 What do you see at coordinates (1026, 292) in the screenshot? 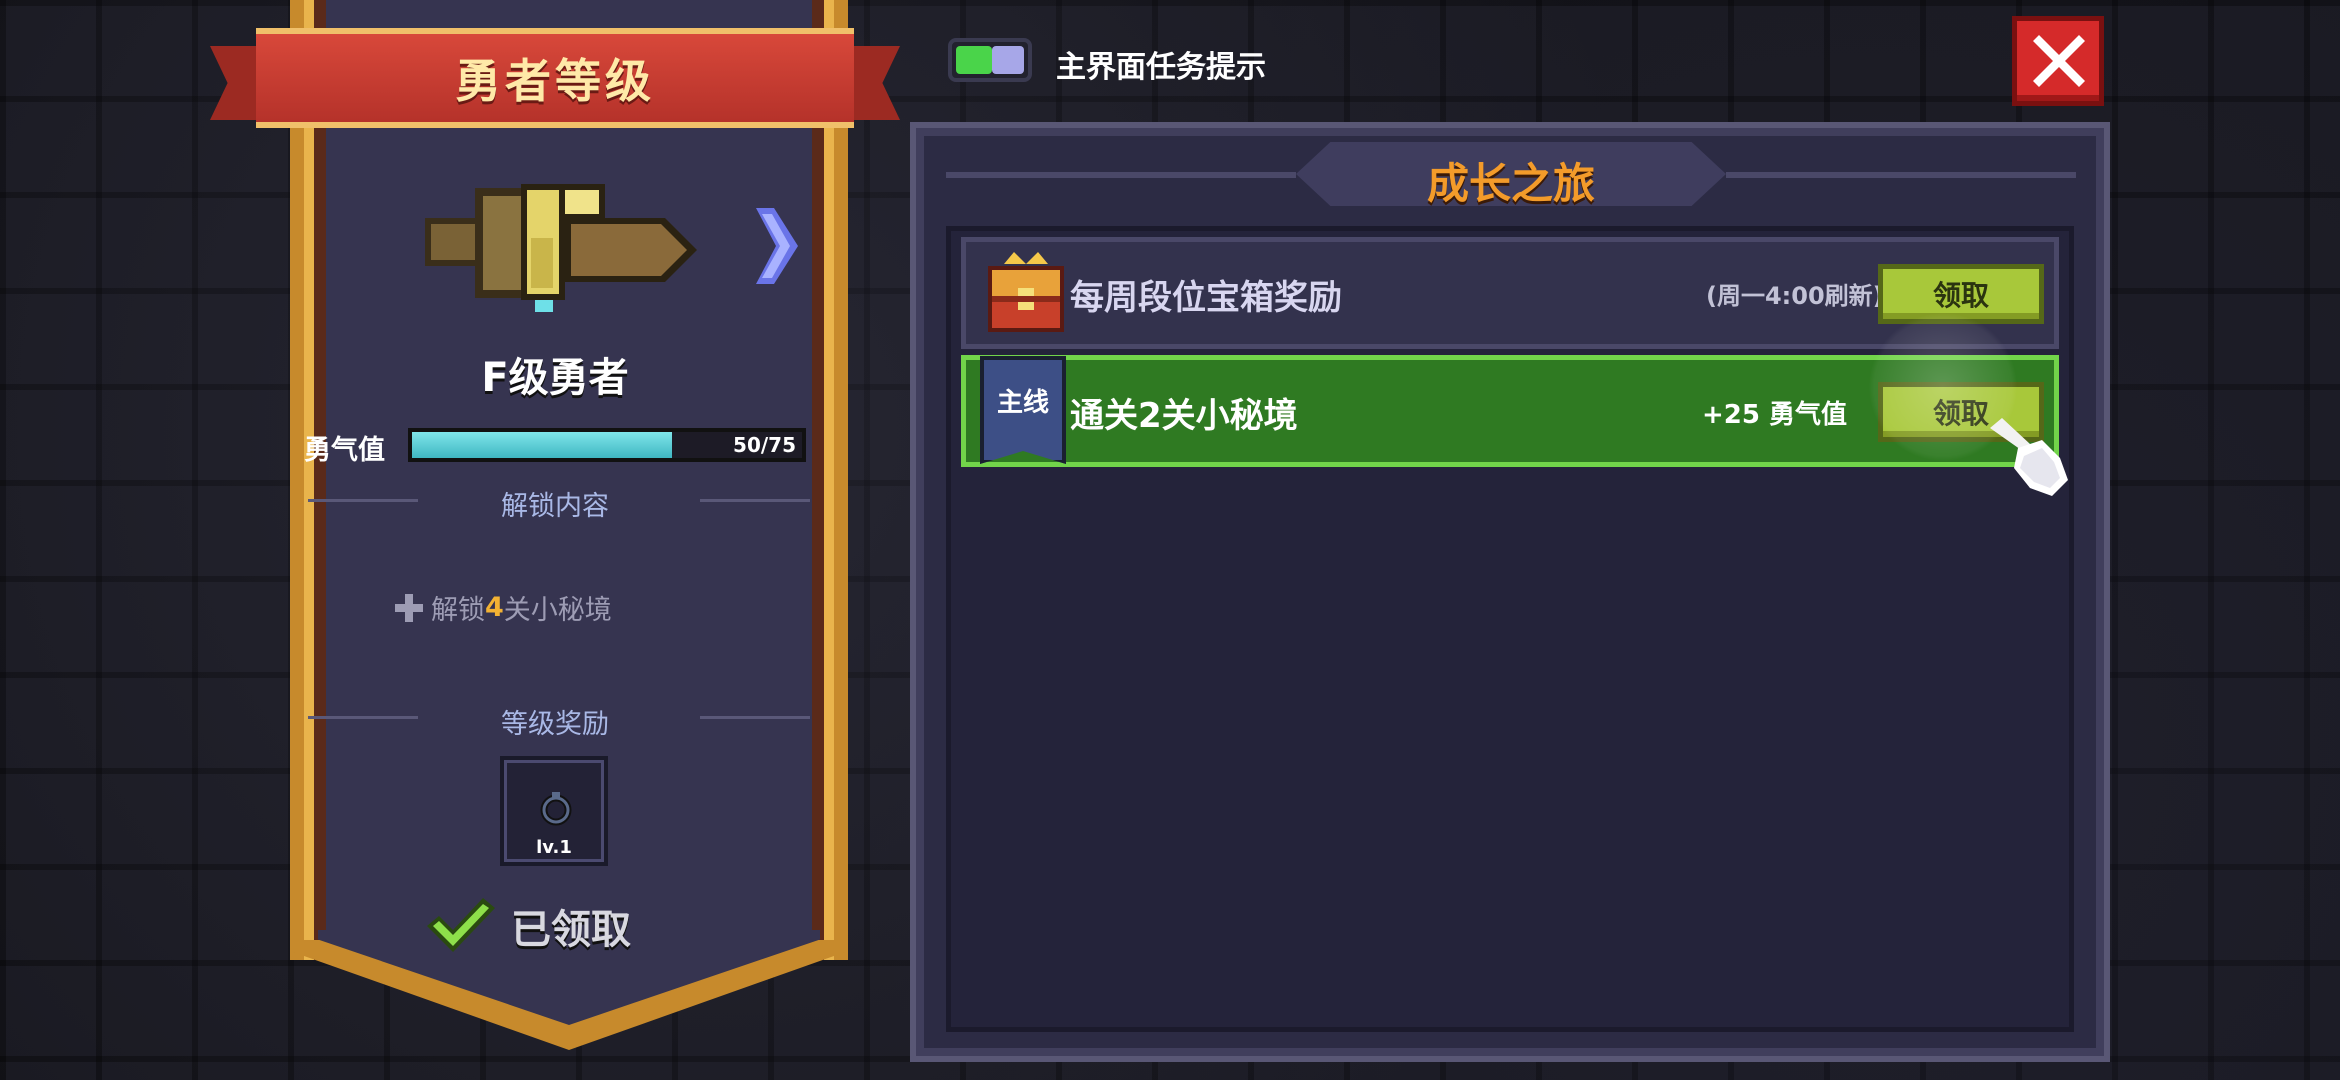
I see `treasure-chest-icon` at bounding box center [1026, 292].